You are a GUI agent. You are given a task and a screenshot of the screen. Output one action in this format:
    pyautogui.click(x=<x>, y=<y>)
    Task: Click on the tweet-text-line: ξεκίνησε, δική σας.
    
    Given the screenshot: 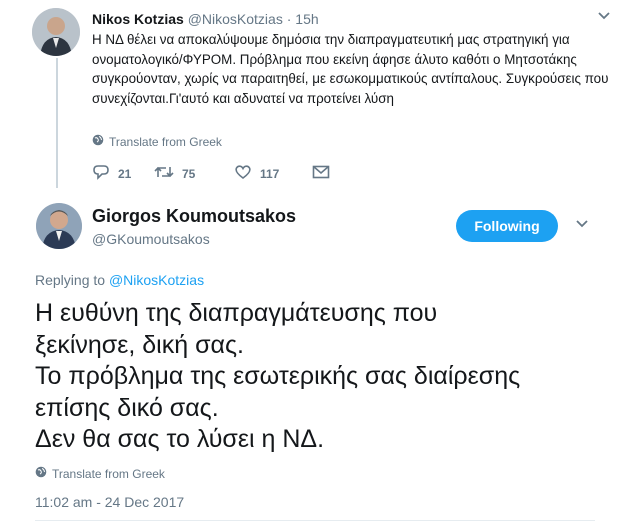 What is the action you would take?
    pyautogui.click(x=139, y=344)
    